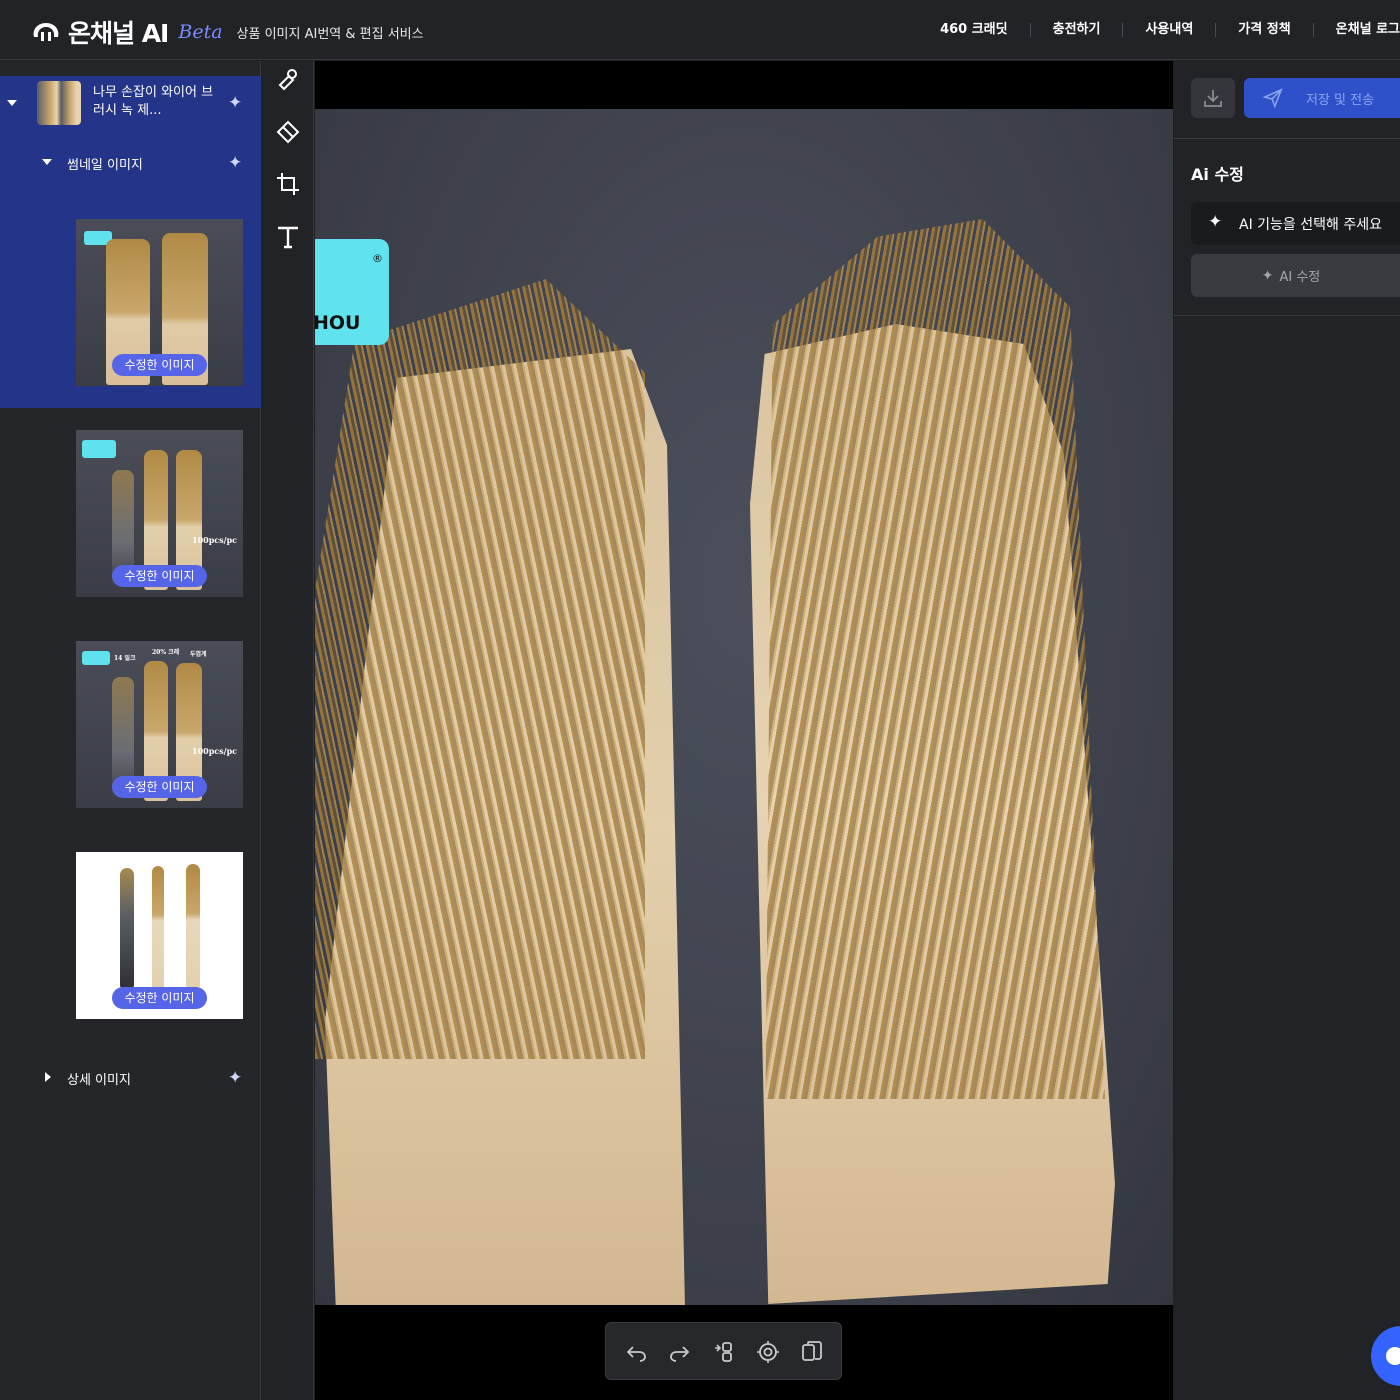  Describe the element at coordinates (1310, 224) in the screenshot. I see `ai-function-placeholder: AI 기능을 선택해 주세요` at that location.